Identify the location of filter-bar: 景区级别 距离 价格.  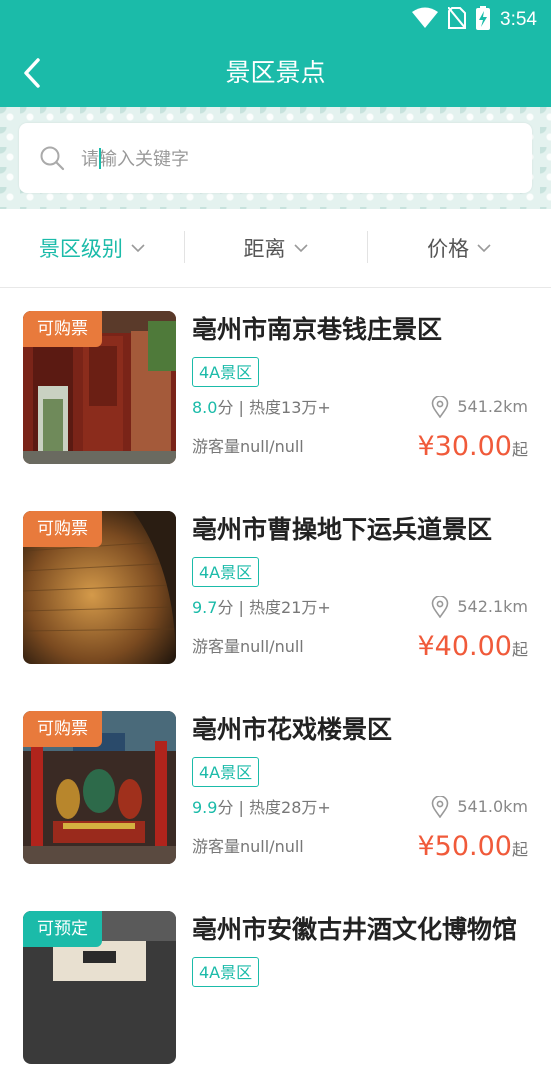
(275, 248).